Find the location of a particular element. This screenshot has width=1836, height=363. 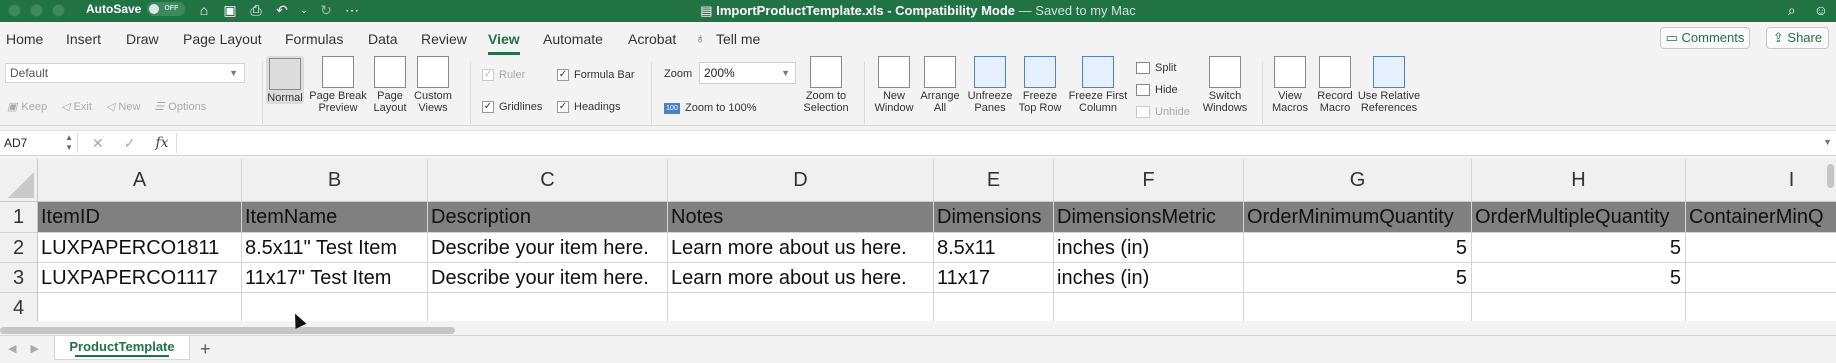

expand-formula-bar-icon: ▼ is located at coordinates (1827, 142).